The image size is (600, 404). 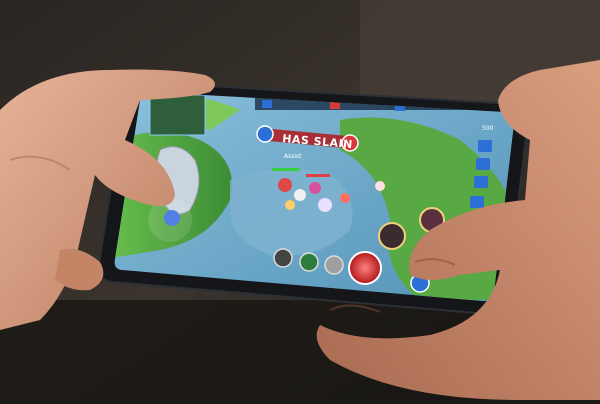 What do you see at coordinates (334, 265) in the screenshot?
I see `item-3-button` at bounding box center [334, 265].